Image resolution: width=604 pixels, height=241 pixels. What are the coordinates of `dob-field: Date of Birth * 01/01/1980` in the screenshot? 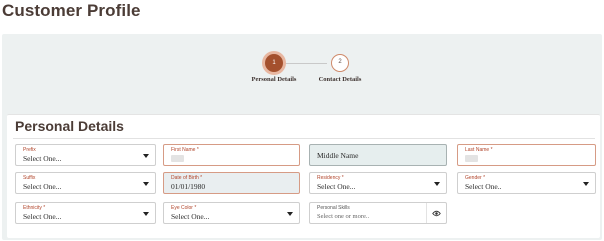 It's located at (231, 183).